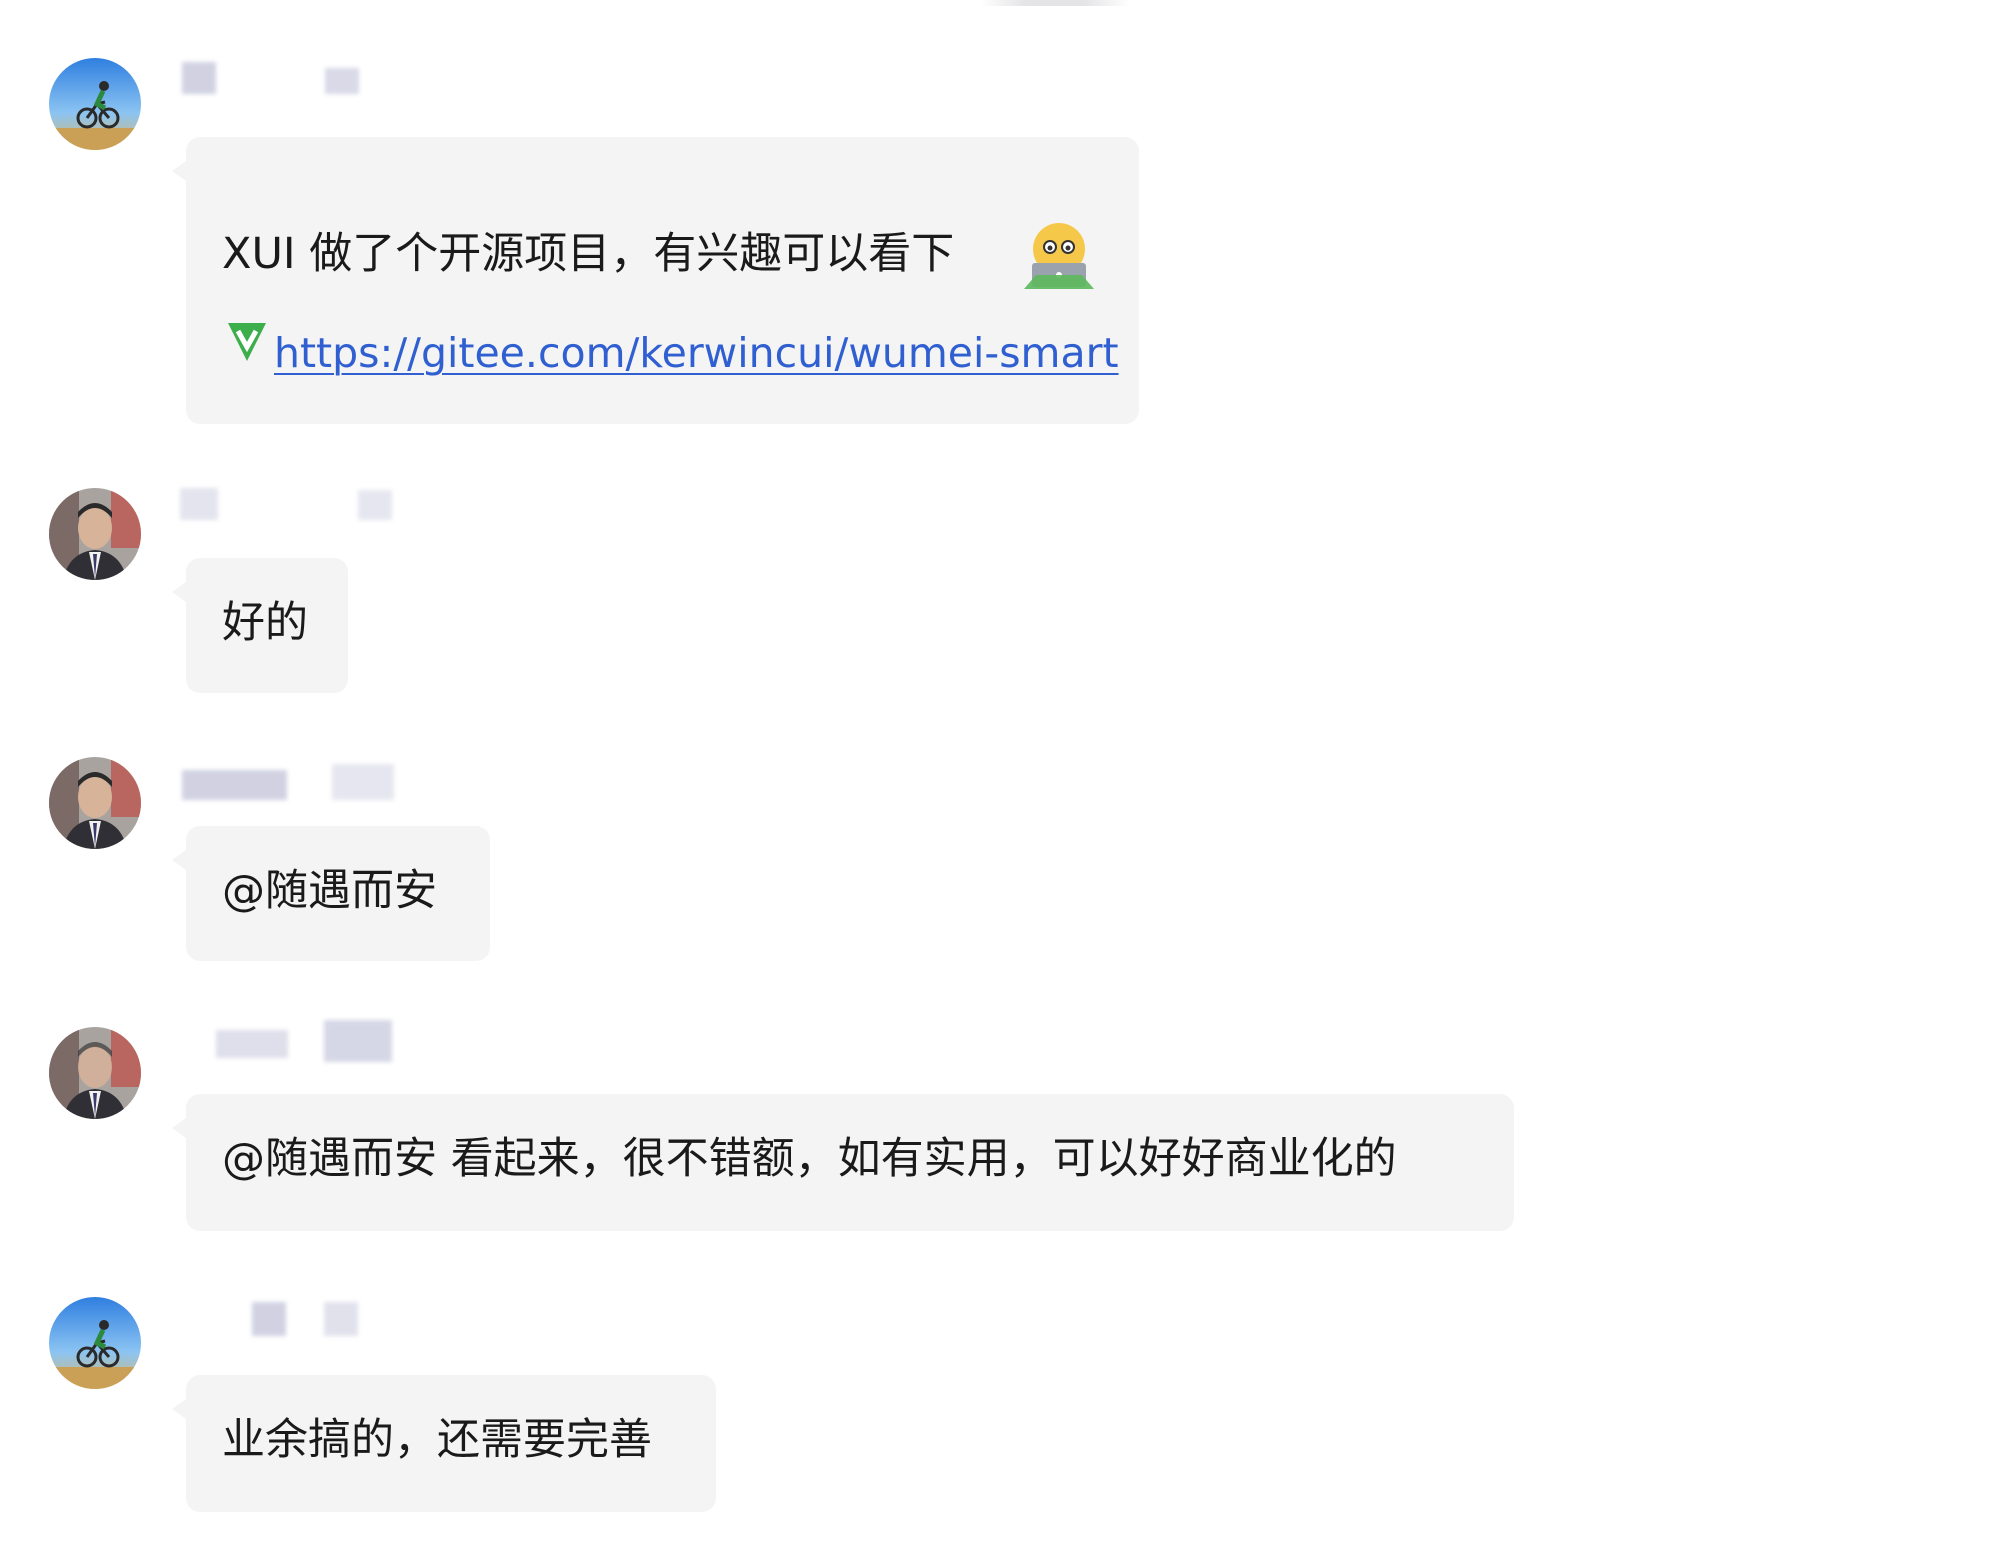 The width and height of the screenshot is (2000, 1546). I want to click on message-bubble: 业余搞的，还需要完善, so click(444, 1443).